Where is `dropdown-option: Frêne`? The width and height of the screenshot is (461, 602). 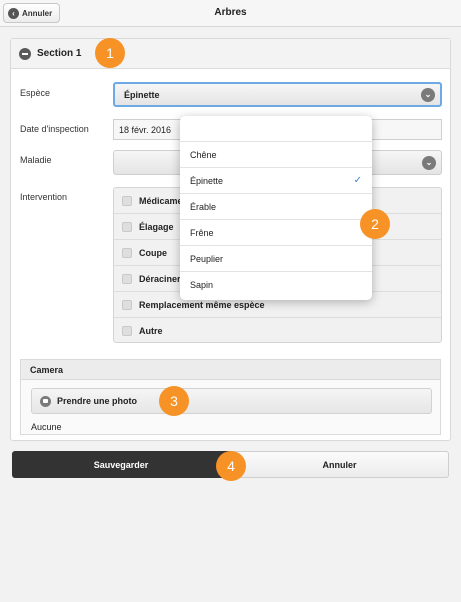
dropdown-option: Frêne is located at coordinates (276, 233).